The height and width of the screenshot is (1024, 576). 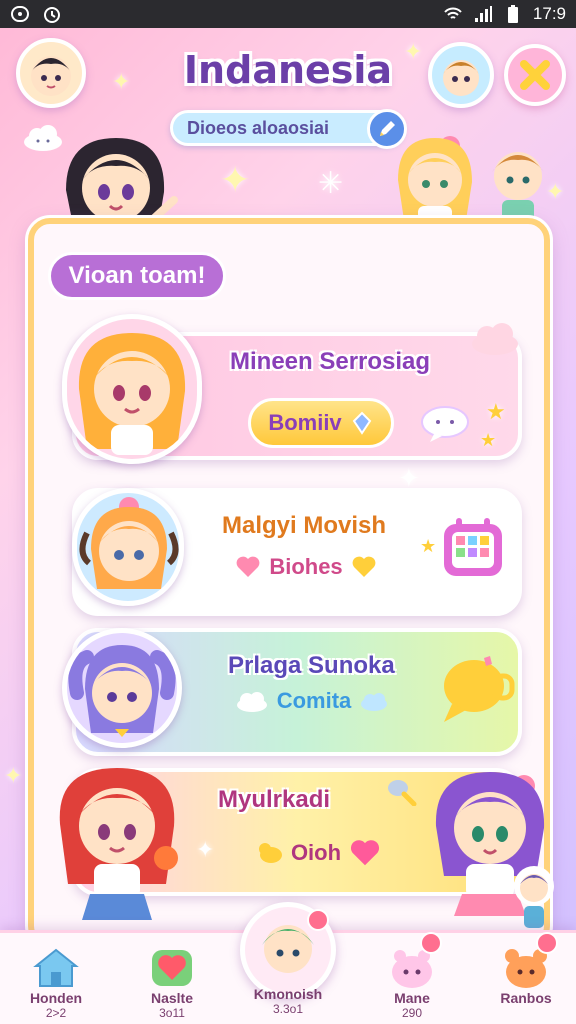 What do you see at coordinates (478, 691) in the screenshot?
I see `speech-bubble-icon` at bounding box center [478, 691].